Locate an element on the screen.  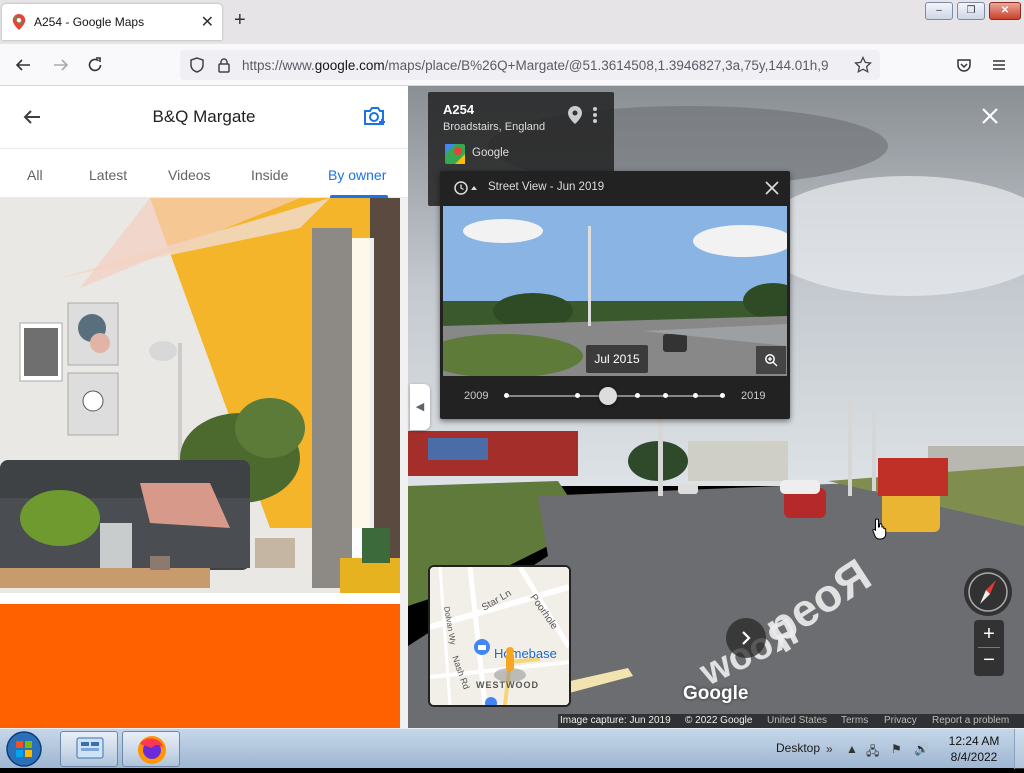
firefox-icon is located at coordinates (152, 750).